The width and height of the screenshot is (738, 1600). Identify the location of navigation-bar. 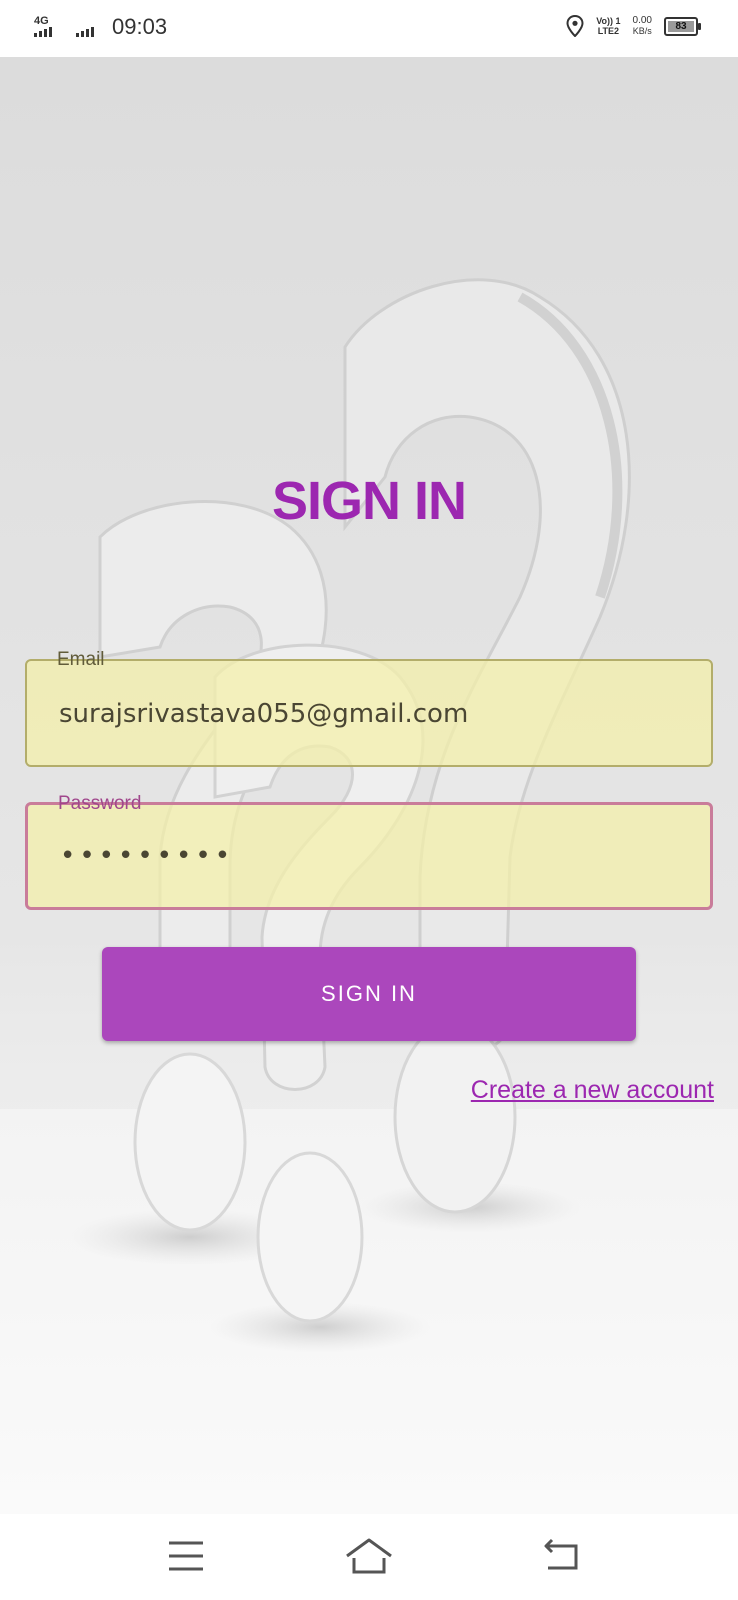
(369, 1557).